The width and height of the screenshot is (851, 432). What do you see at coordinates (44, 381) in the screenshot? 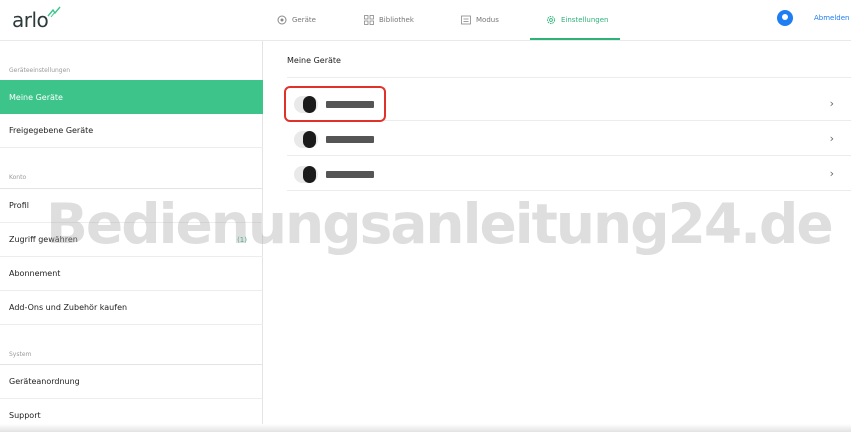
I see `sidebar-item-label: Geräteanordnung` at bounding box center [44, 381].